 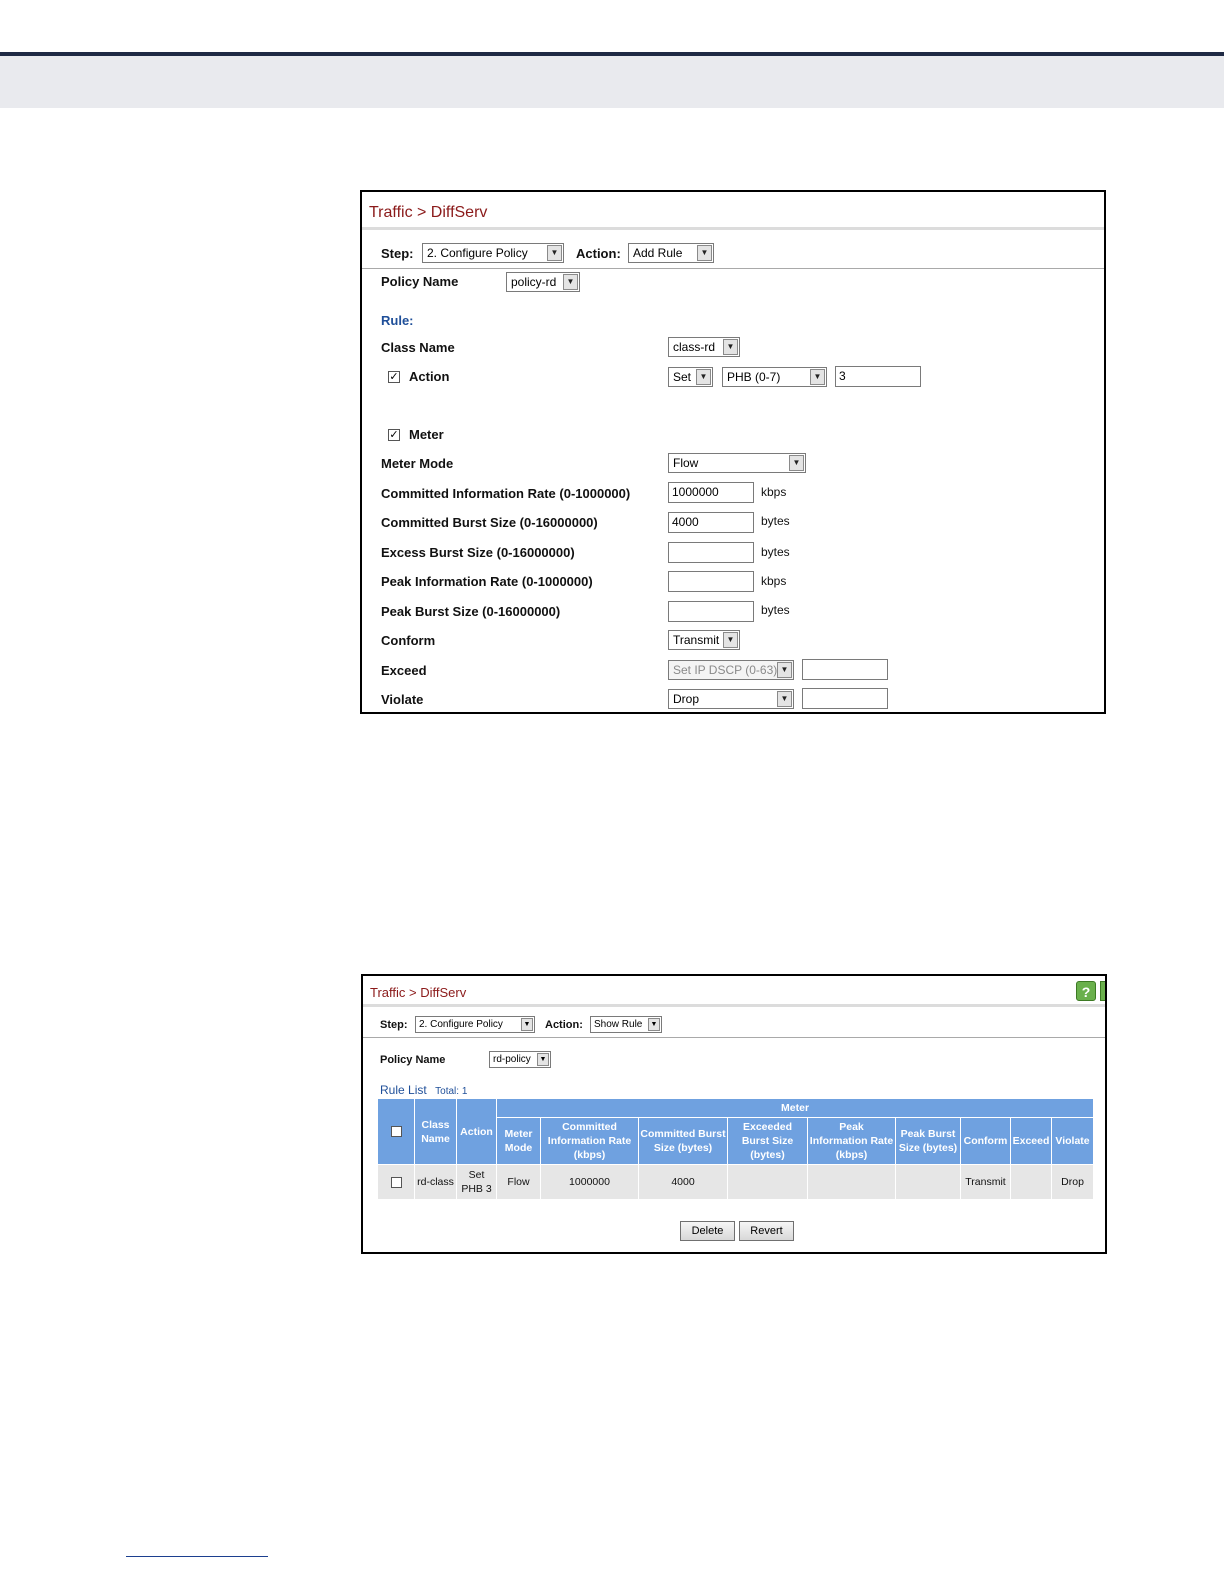 I want to click on row-checkbox, so click(x=396, y=1182).